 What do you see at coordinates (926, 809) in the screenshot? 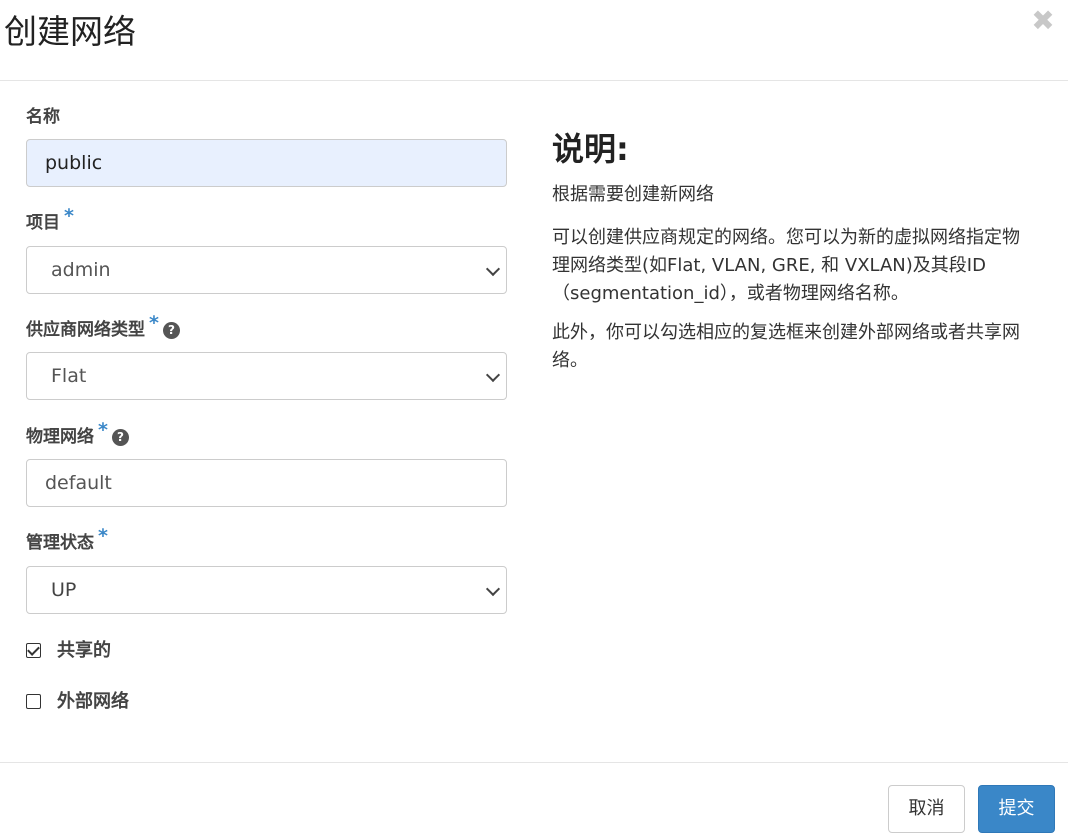
I see `cancel-button: 取消` at bounding box center [926, 809].